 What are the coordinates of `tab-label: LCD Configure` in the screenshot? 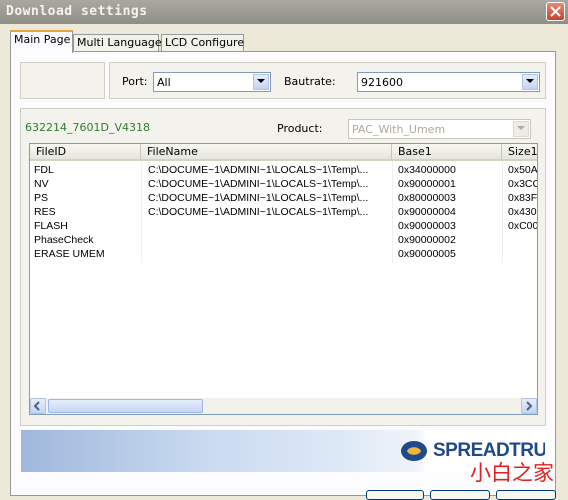 It's located at (205, 42).